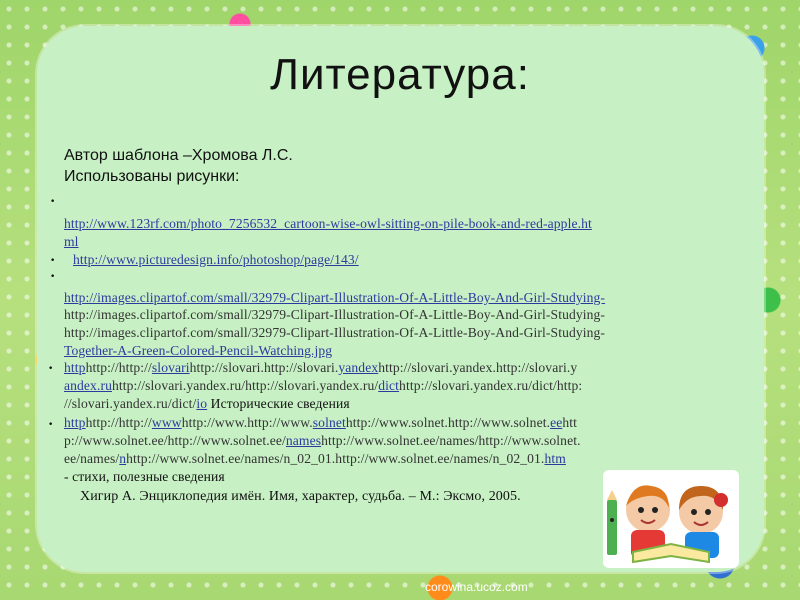 This screenshot has width=800, height=600. I want to click on template-author: Автор шаблона –Хромова Л.С., so click(178, 155).